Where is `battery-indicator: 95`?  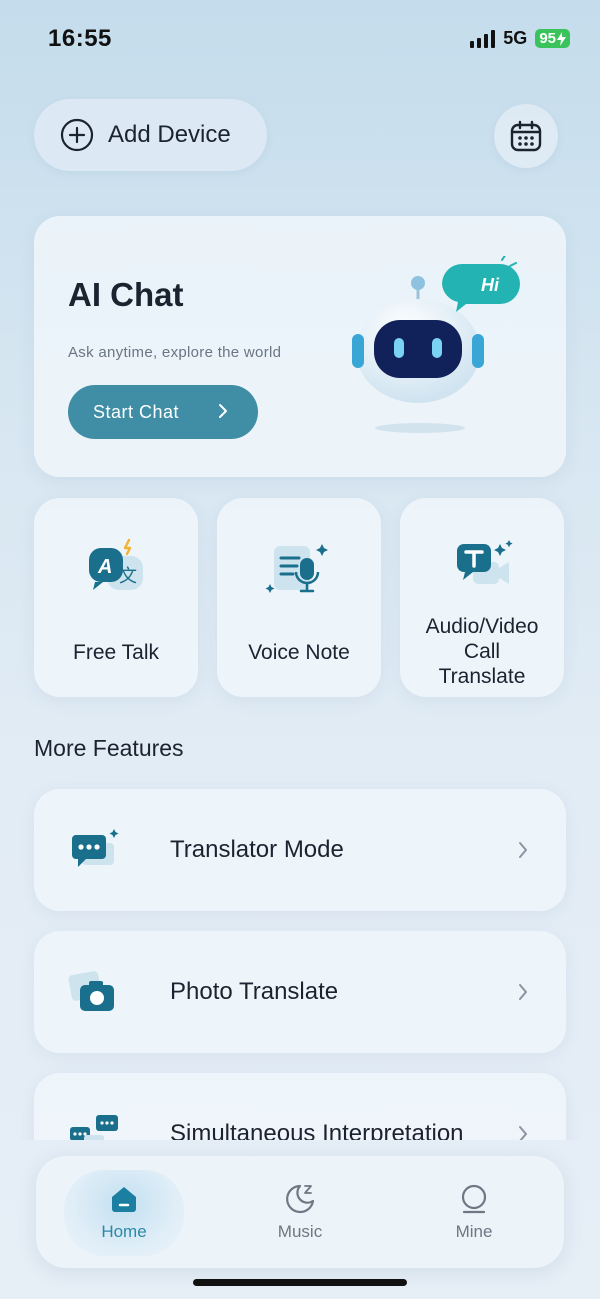 battery-indicator: 95 is located at coordinates (552, 38).